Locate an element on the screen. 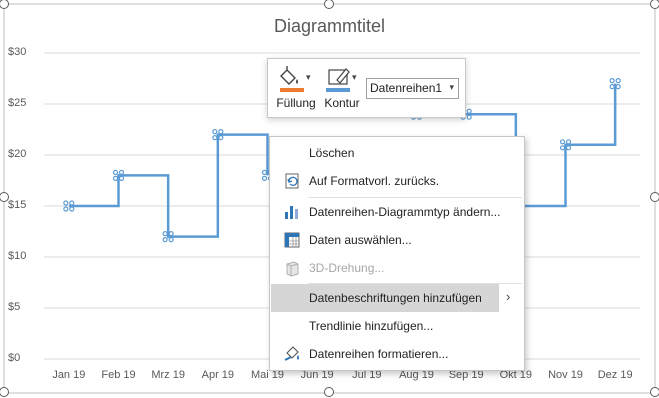 Image resolution: width=659 pixels, height=398 pixels. y-tick-label: $20 is located at coordinates (17, 154).